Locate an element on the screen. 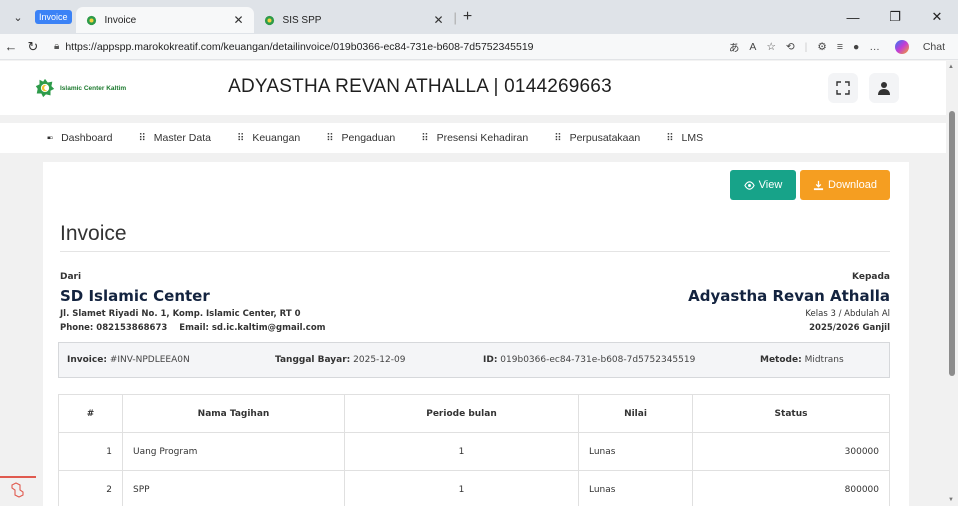  tab-title: SIS SPP is located at coordinates (302, 20).